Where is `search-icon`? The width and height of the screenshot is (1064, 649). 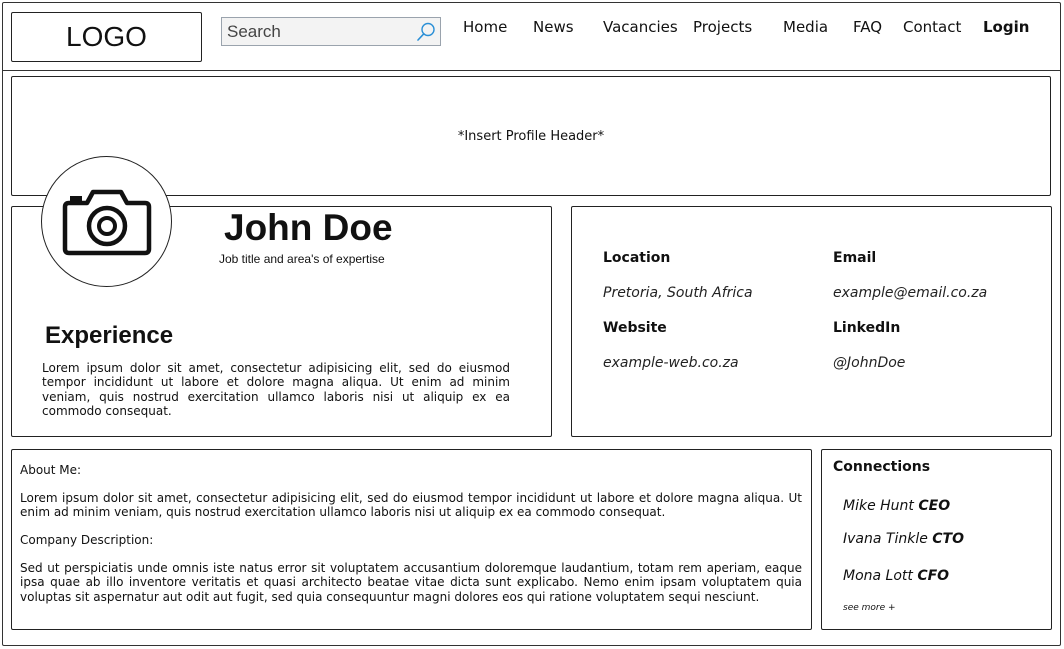 search-icon is located at coordinates (426, 32).